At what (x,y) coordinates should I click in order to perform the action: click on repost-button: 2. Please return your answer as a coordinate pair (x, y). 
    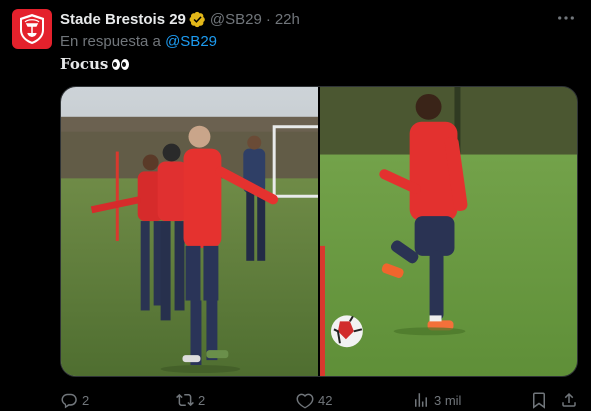
    Looking at the image, I should click on (190, 400).